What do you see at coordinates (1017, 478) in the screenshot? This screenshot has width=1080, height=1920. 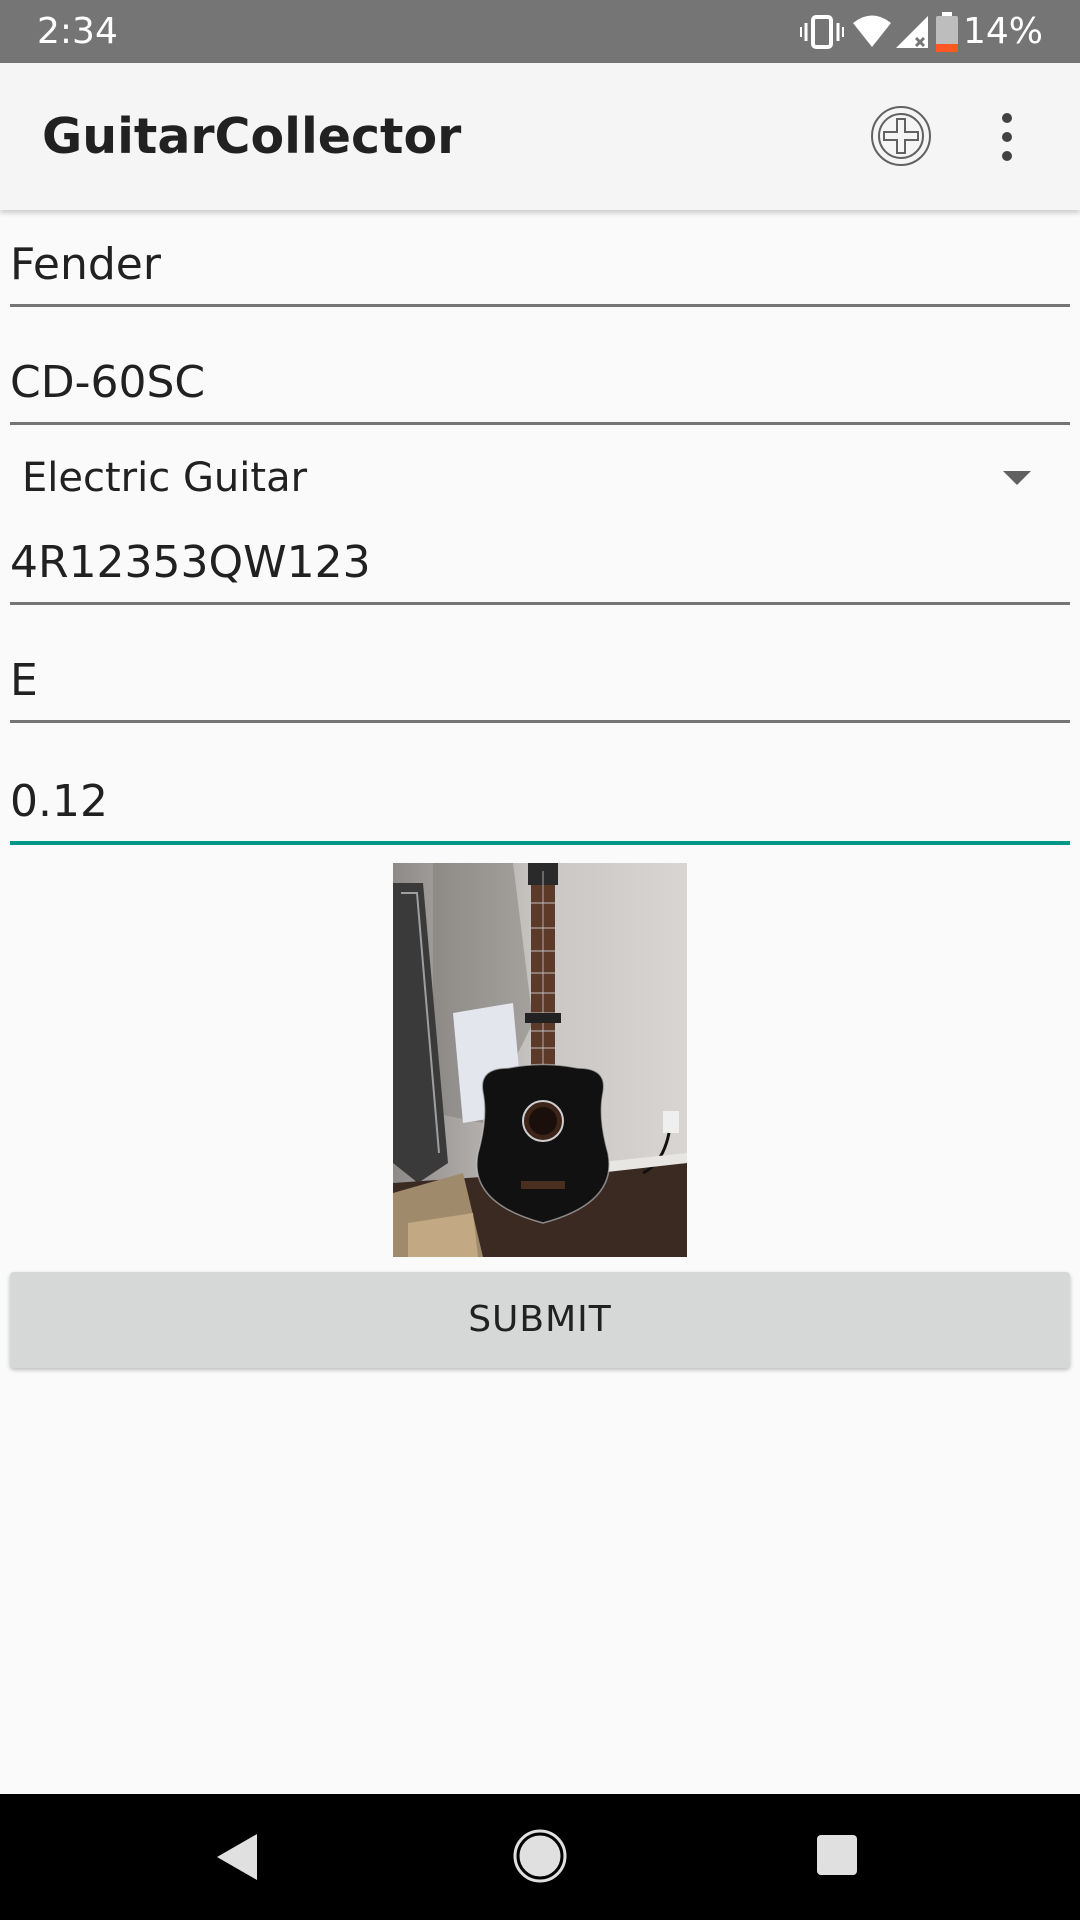 I see `dropdown-arrow-icon` at bounding box center [1017, 478].